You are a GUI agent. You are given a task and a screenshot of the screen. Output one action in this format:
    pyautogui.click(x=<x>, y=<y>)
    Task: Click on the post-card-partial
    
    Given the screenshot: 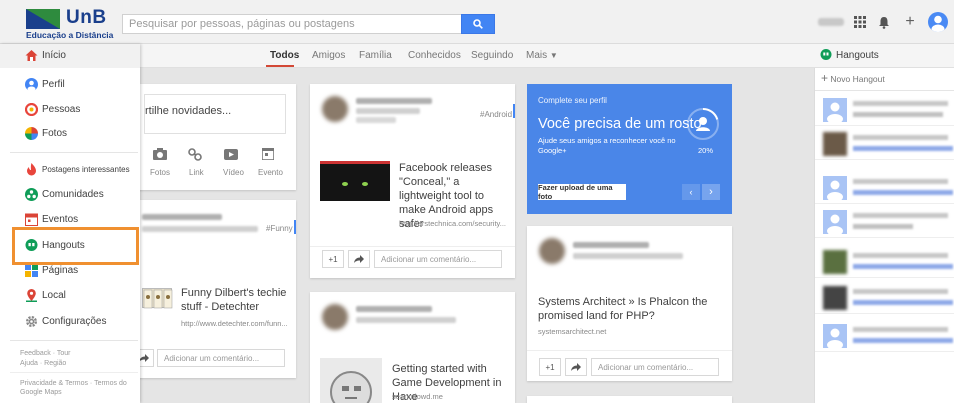 What is the action you would take?
    pyautogui.click(x=629, y=399)
    